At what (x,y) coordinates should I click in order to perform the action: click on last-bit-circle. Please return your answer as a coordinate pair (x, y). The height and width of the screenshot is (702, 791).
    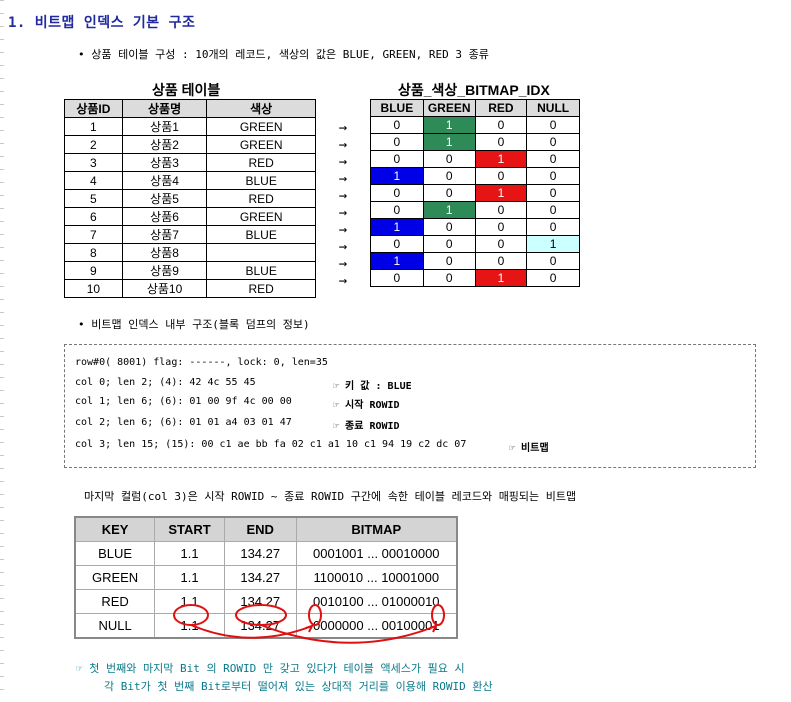
    Looking at the image, I should click on (438, 615).